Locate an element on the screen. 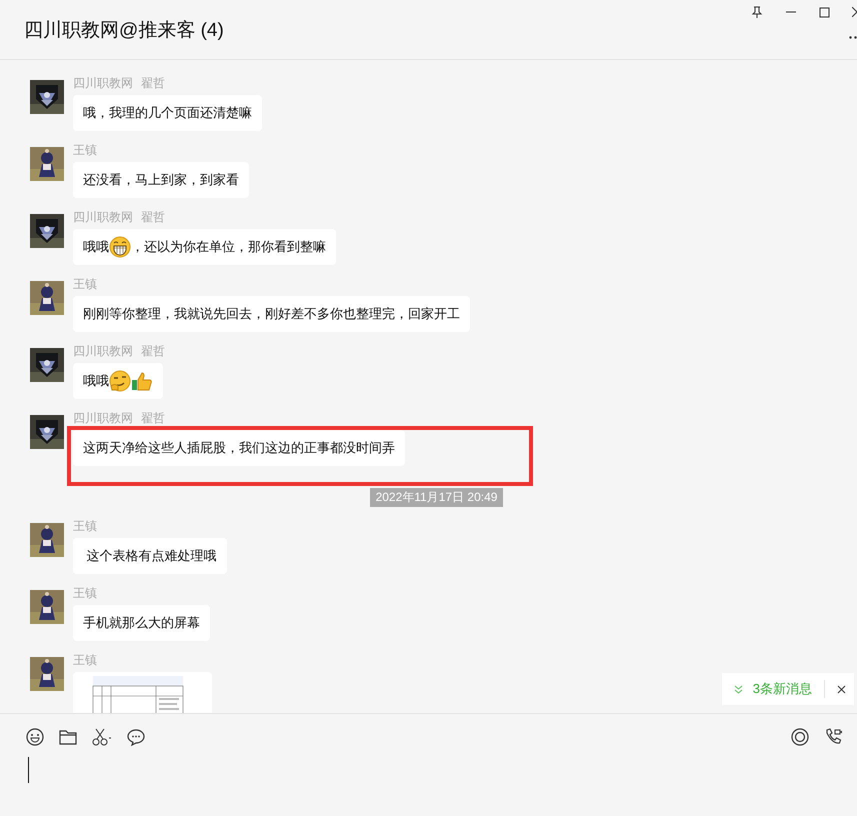 The width and height of the screenshot is (857, 816). new-messages-button: 3条新消息 is located at coordinates (779, 689).